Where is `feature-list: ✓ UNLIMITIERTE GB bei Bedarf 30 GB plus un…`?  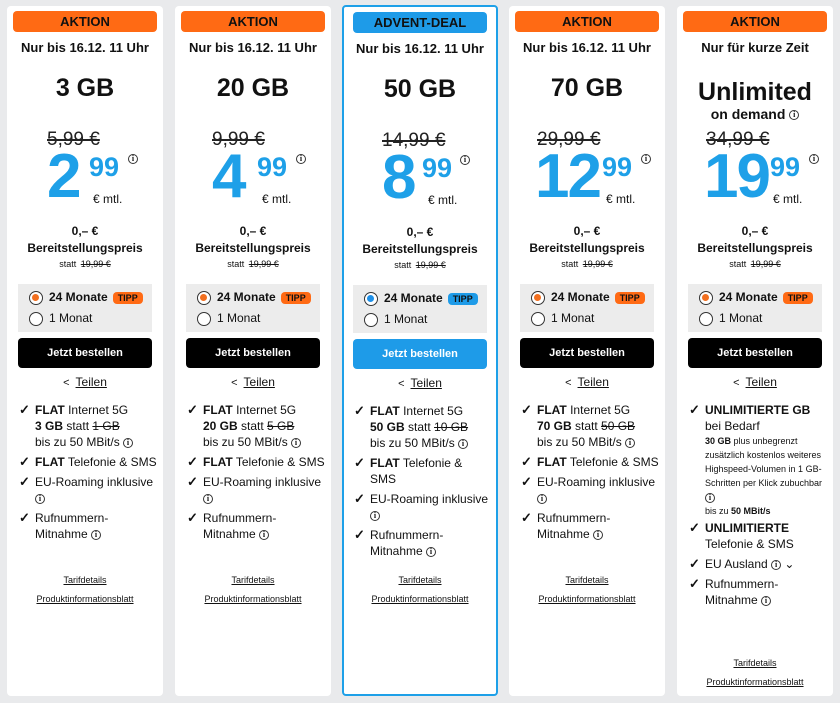
feature-list: ✓ UNLIMITIERTE GB bei Bedarf 30 GB plus un… is located at coordinates (759, 507).